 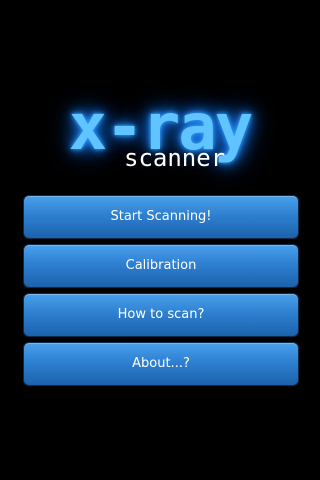 I want to click on start-scanning-button: Start Scanning!, so click(x=161, y=217).